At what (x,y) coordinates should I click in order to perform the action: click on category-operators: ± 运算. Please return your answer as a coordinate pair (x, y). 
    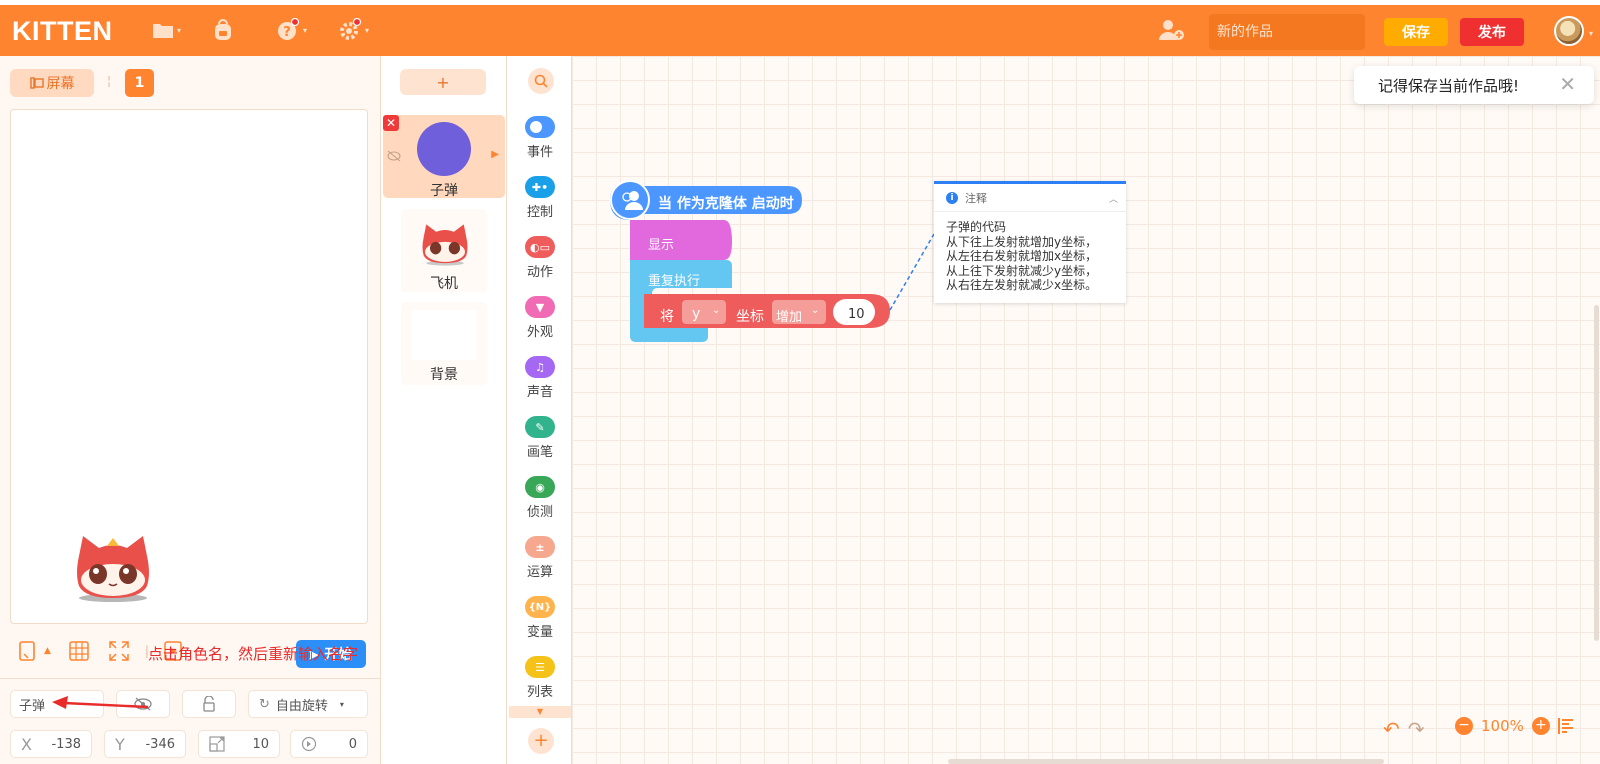
    Looking at the image, I should click on (540, 558).